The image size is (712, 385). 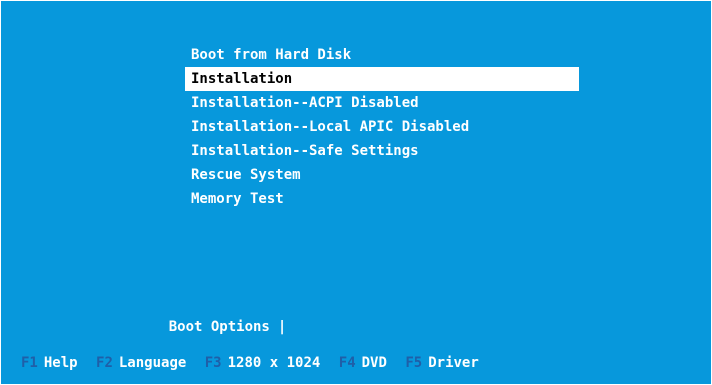 What do you see at coordinates (29, 363) in the screenshot?
I see `f1-key-label: F1` at bounding box center [29, 363].